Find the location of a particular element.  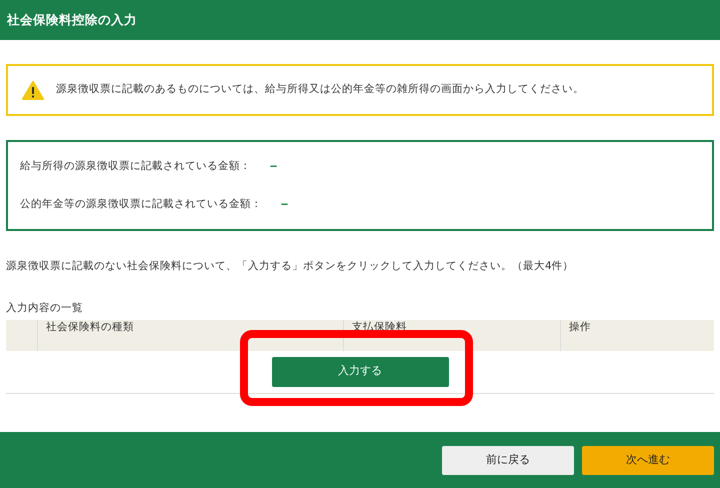

column-header: 社会保険料の種類 is located at coordinates (190, 335).